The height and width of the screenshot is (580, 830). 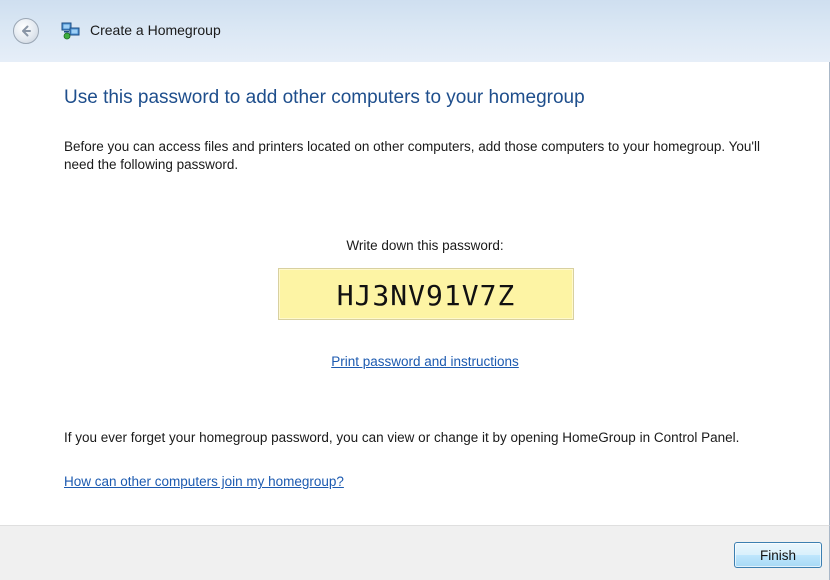 I want to click on back-button, so click(x=26, y=31).